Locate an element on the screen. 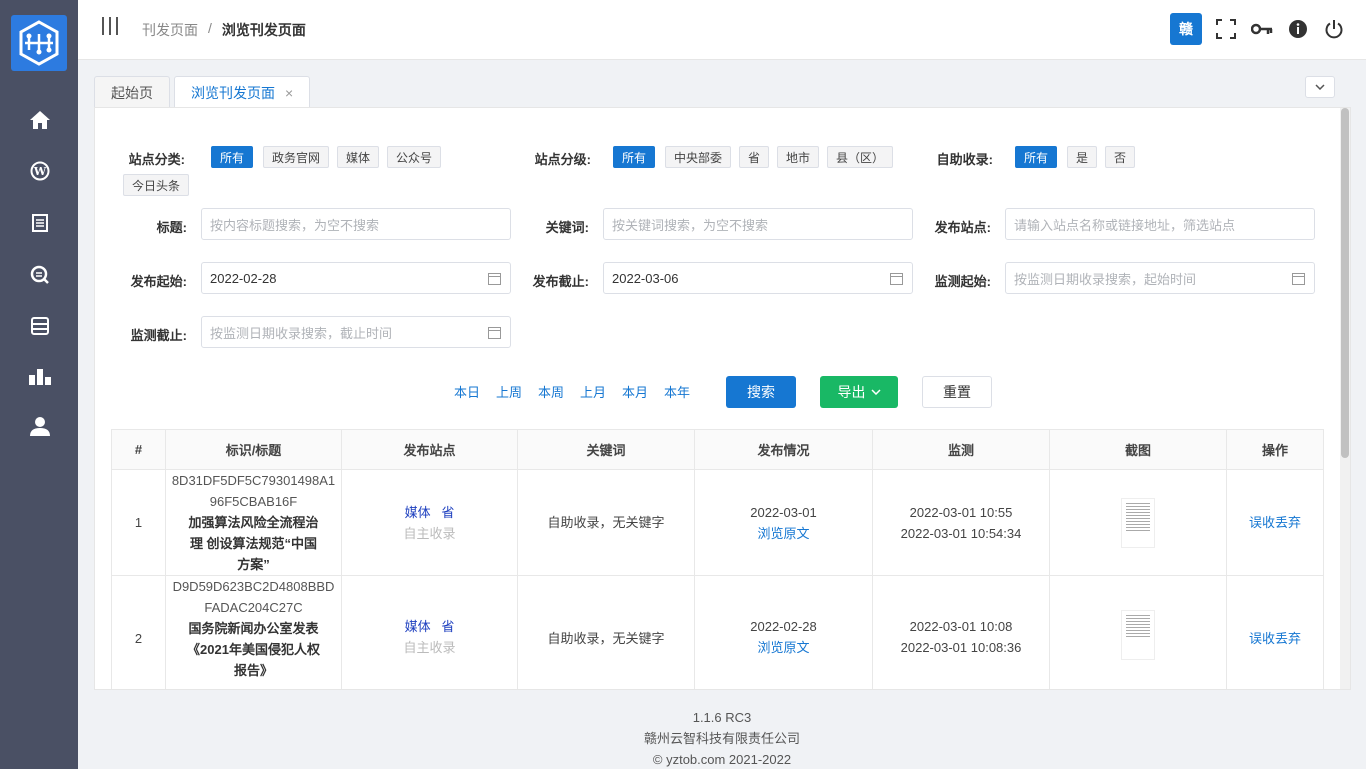 The width and height of the screenshot is (1366, 769). row-number: 2 is located at coordinates (138, 632).